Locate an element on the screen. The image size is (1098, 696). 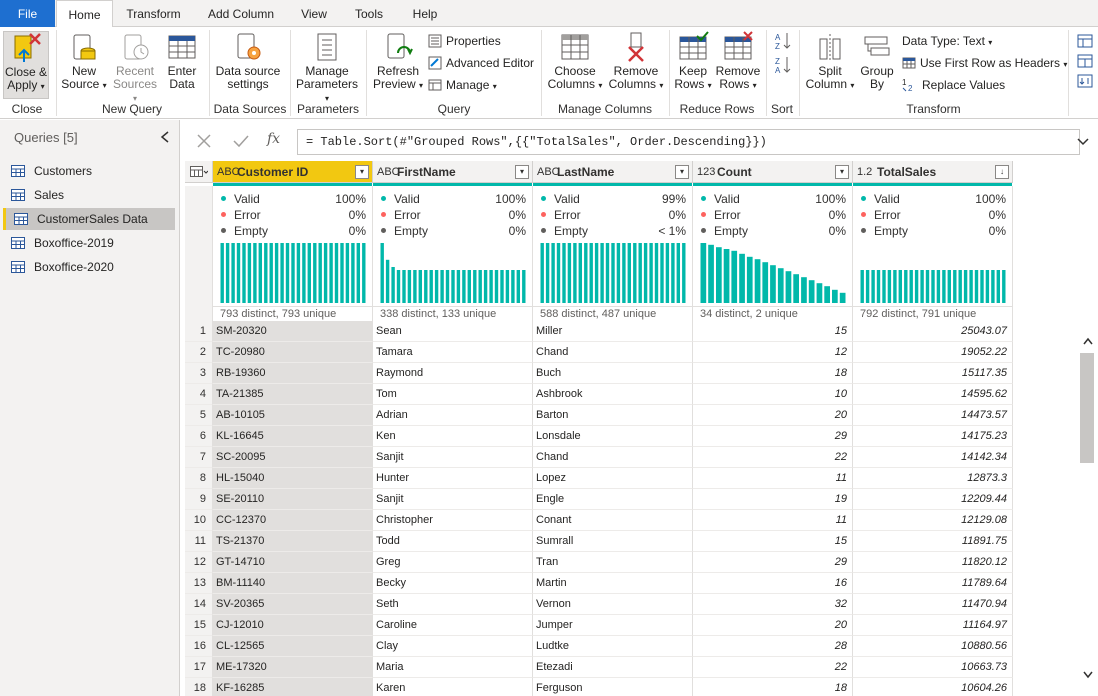
cell-totalsales: 10604.26 is located at coordinates (933, 687).